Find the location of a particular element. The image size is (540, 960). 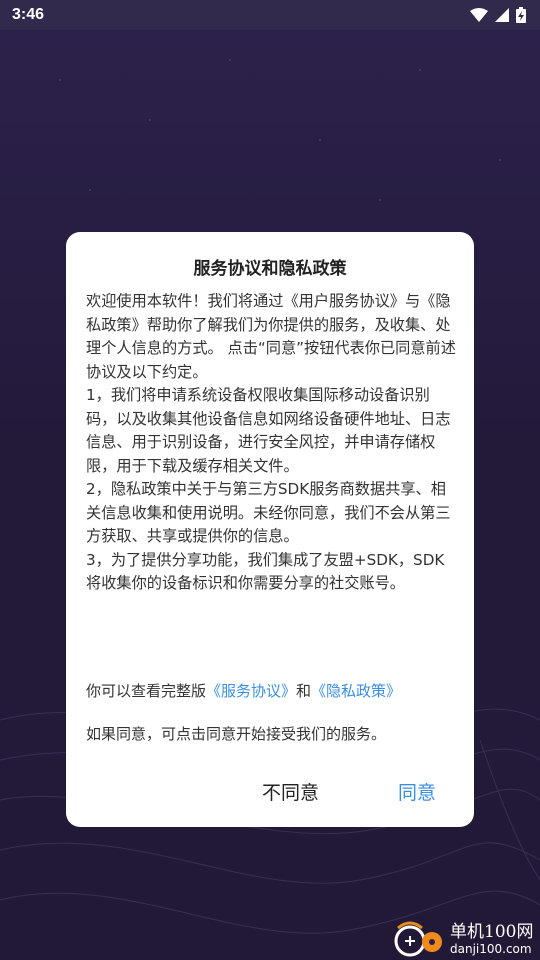

wifi-icon is located at coordinates (479, 15).